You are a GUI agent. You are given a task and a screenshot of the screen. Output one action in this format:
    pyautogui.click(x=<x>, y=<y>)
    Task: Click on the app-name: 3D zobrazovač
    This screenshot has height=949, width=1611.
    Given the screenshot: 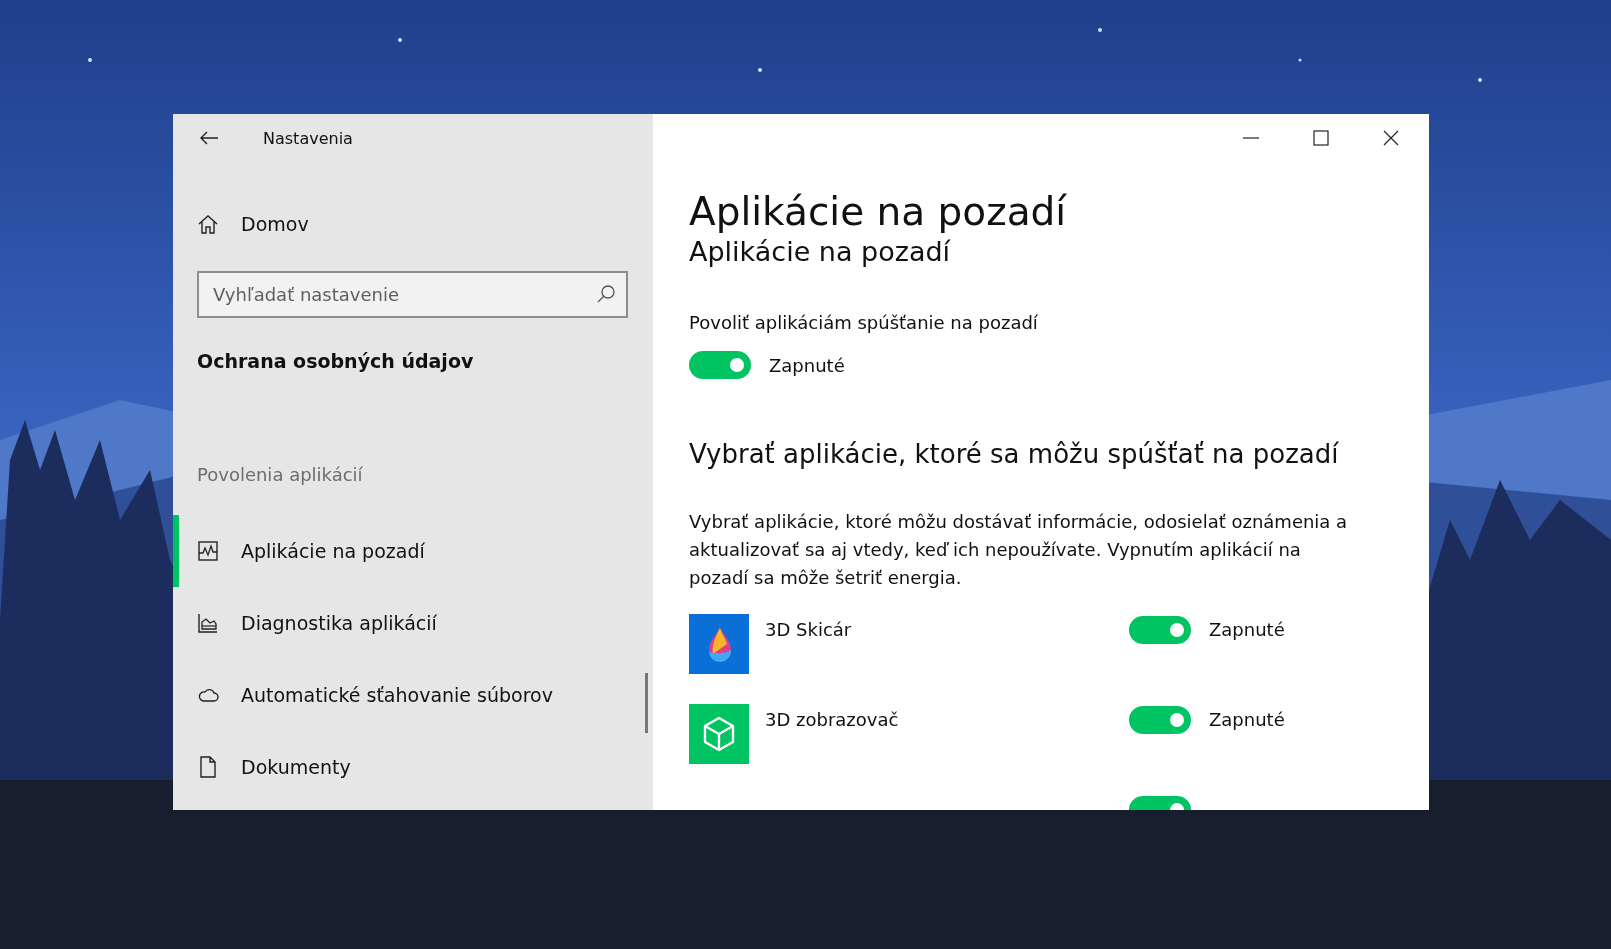 What is the action you would take?
    pyautogui.click(x=832, y=719)
    